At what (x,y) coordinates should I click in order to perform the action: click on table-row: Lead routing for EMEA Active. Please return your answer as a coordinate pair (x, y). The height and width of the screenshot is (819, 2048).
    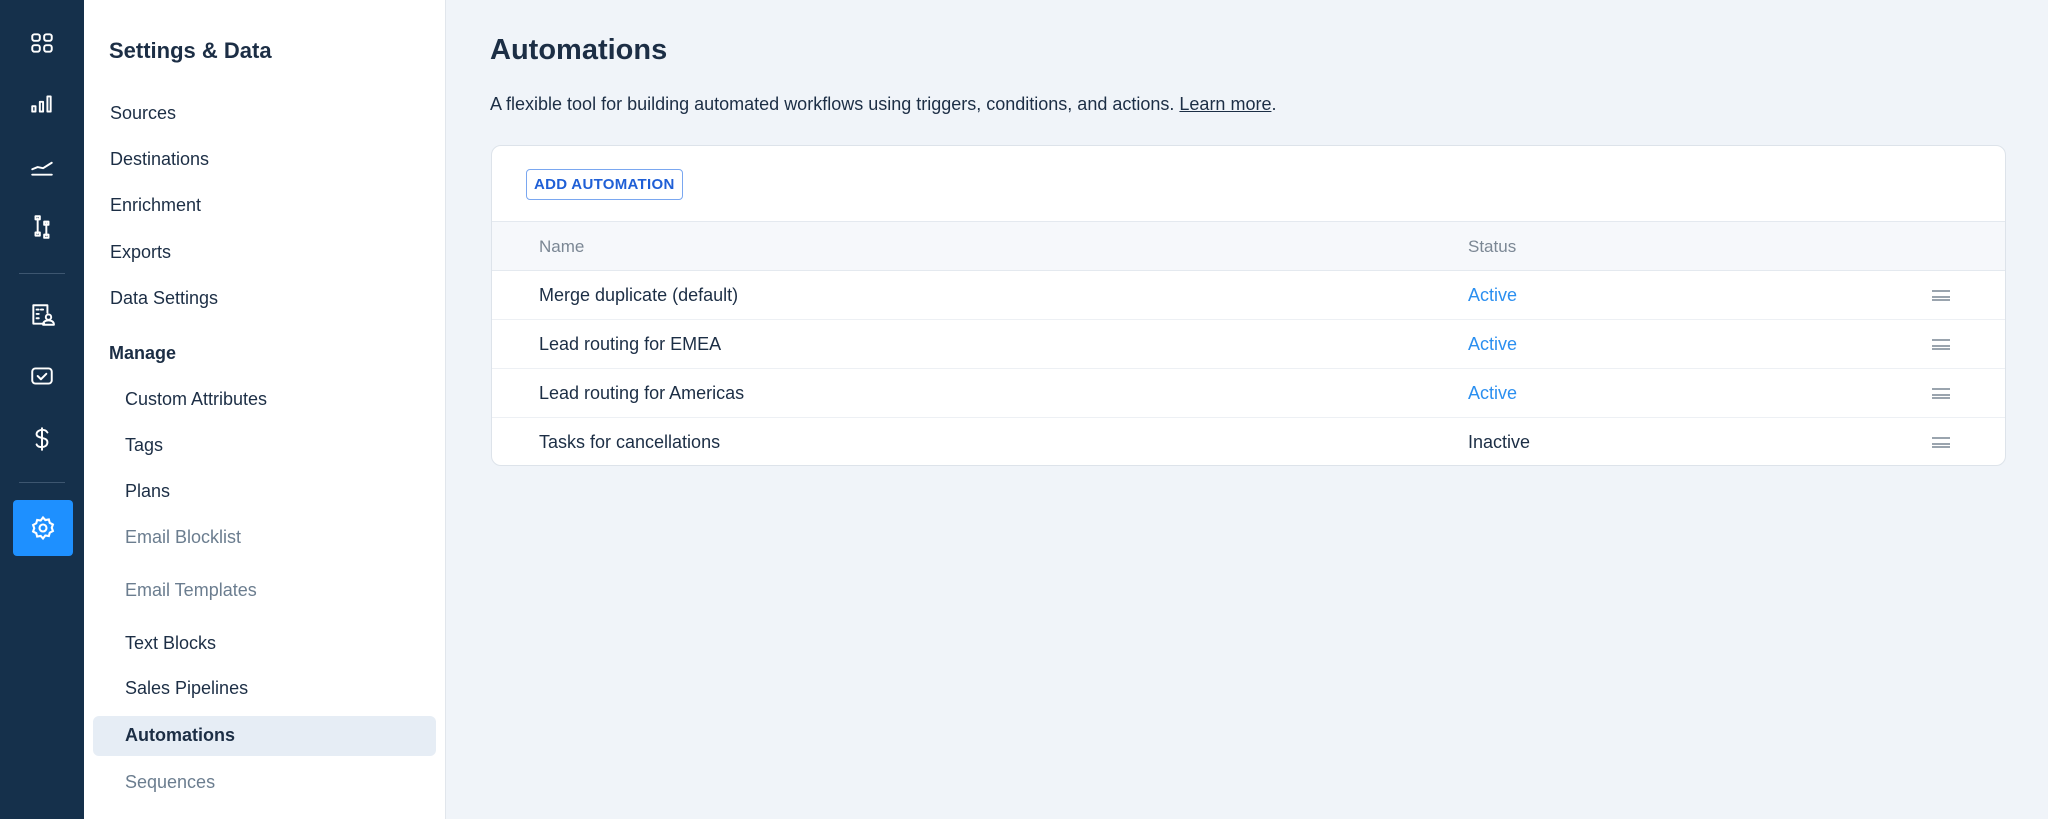
    Looking at the image, I should click on (1248, 344).